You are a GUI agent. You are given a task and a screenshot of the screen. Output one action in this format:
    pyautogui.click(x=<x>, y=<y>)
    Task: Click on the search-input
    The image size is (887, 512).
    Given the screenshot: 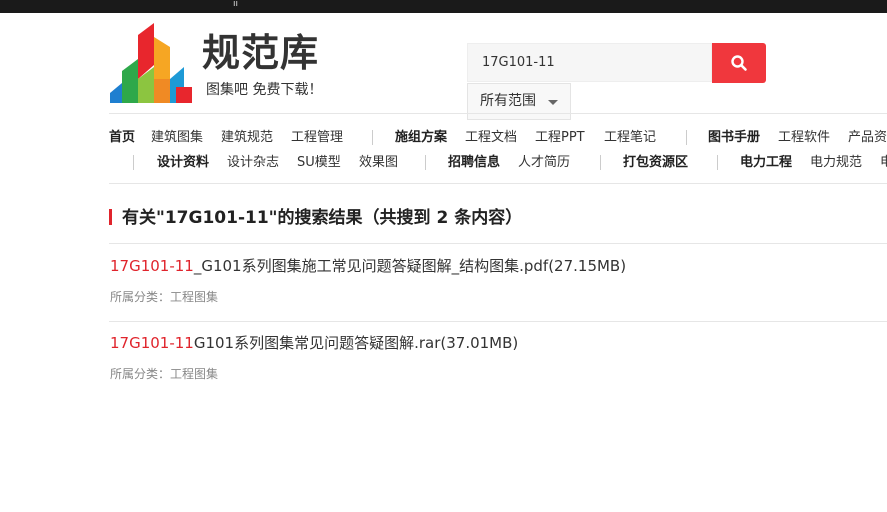 What is the action you would take?
    pyautogui.click(x=583, y=62)
    